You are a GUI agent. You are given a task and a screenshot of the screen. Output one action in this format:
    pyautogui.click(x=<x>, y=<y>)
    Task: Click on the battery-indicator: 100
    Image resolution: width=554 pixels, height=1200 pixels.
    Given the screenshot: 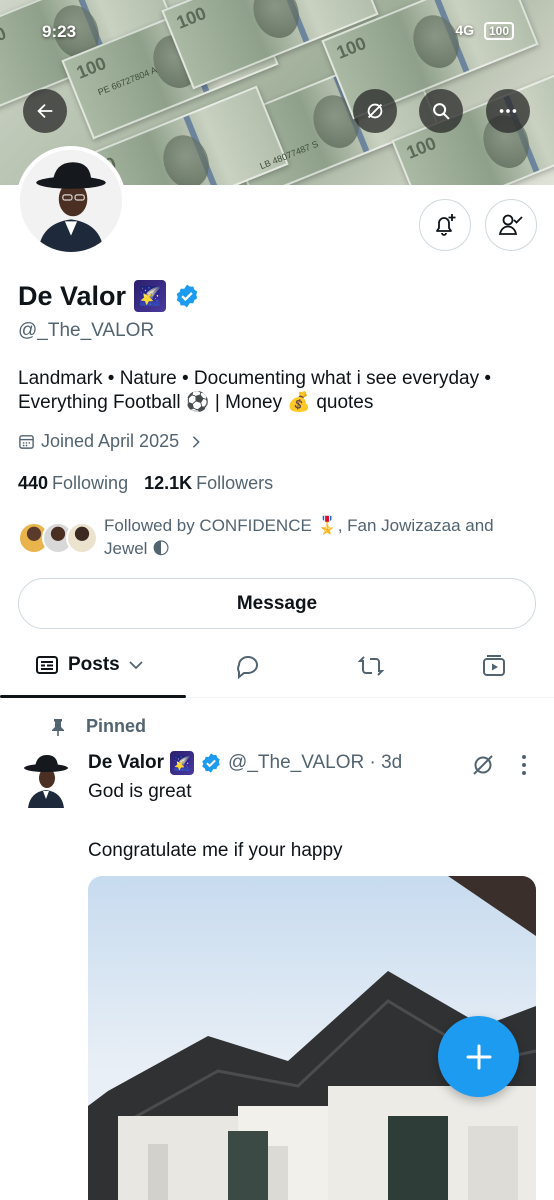 What is the action you would take?
    pyautogui.click(x=498, y=31)
    